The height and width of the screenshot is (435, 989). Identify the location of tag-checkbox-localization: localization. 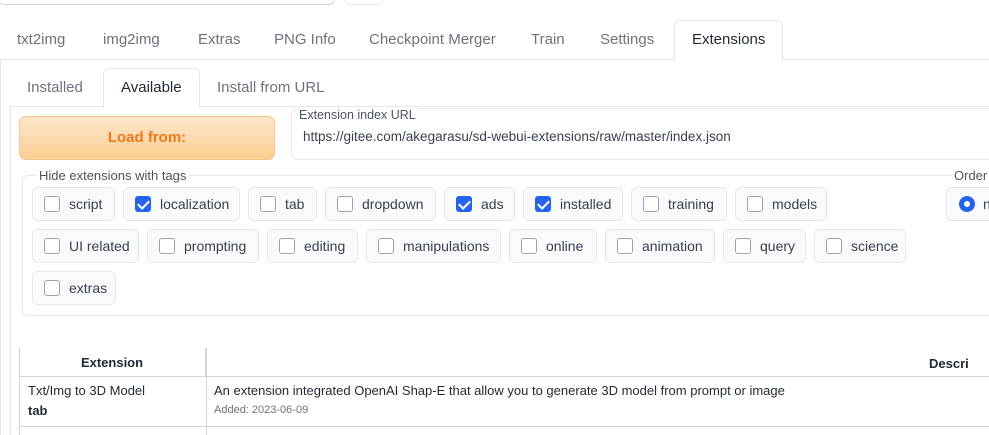
(181, 204).